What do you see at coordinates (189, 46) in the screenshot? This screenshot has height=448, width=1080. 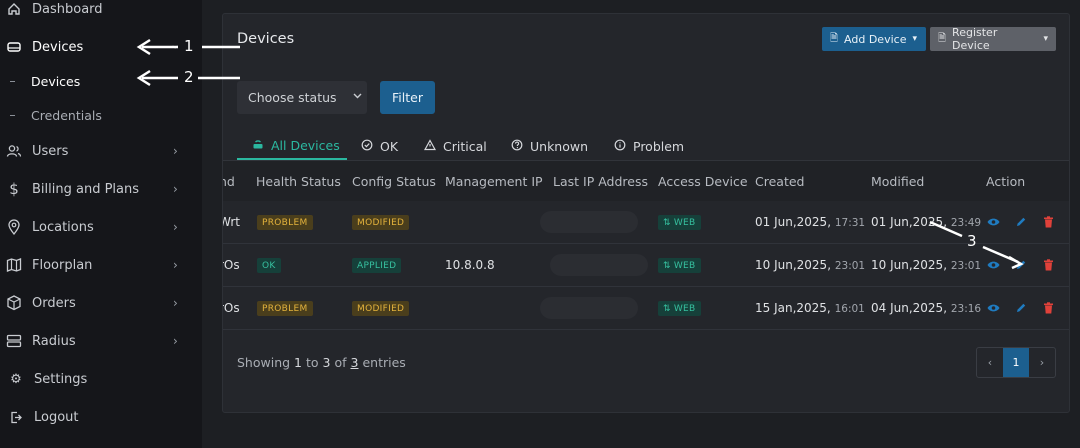 I see `annotation-label-1: 1` at bounding box center [189, 46].